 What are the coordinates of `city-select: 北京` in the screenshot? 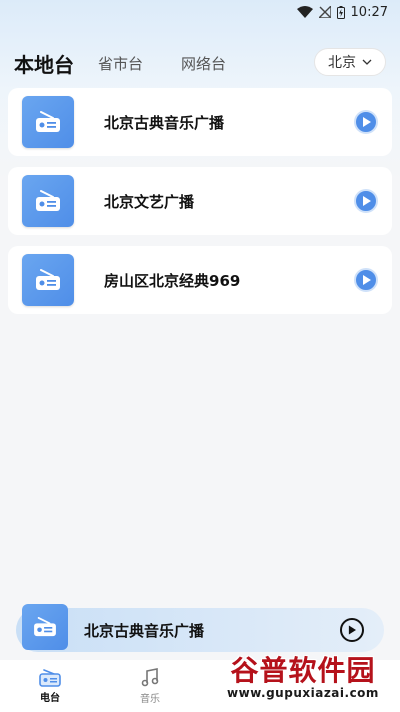 It's located at (350, 62).